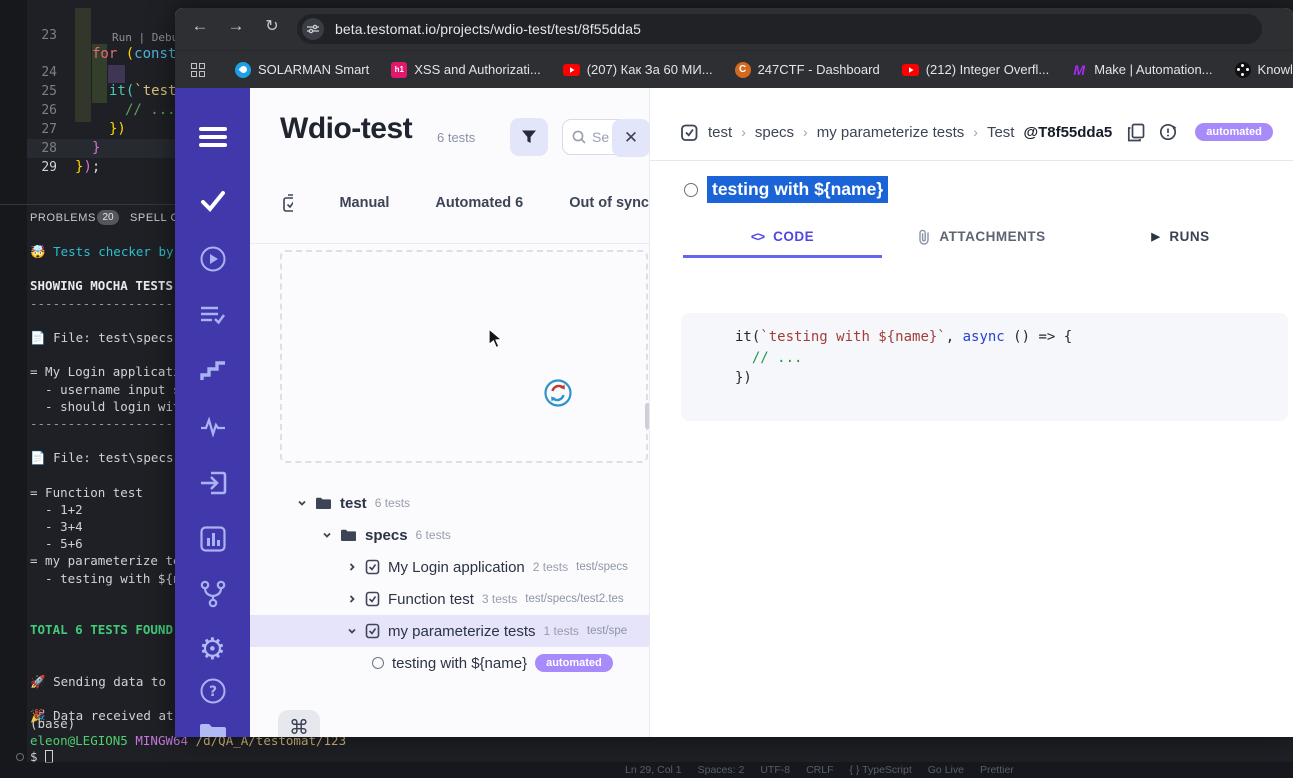 Image resolution: width=1293 pixels, height=778 pixels. I want to click on breadcrumb-suite: my parameterize tests, so click(891, 132).